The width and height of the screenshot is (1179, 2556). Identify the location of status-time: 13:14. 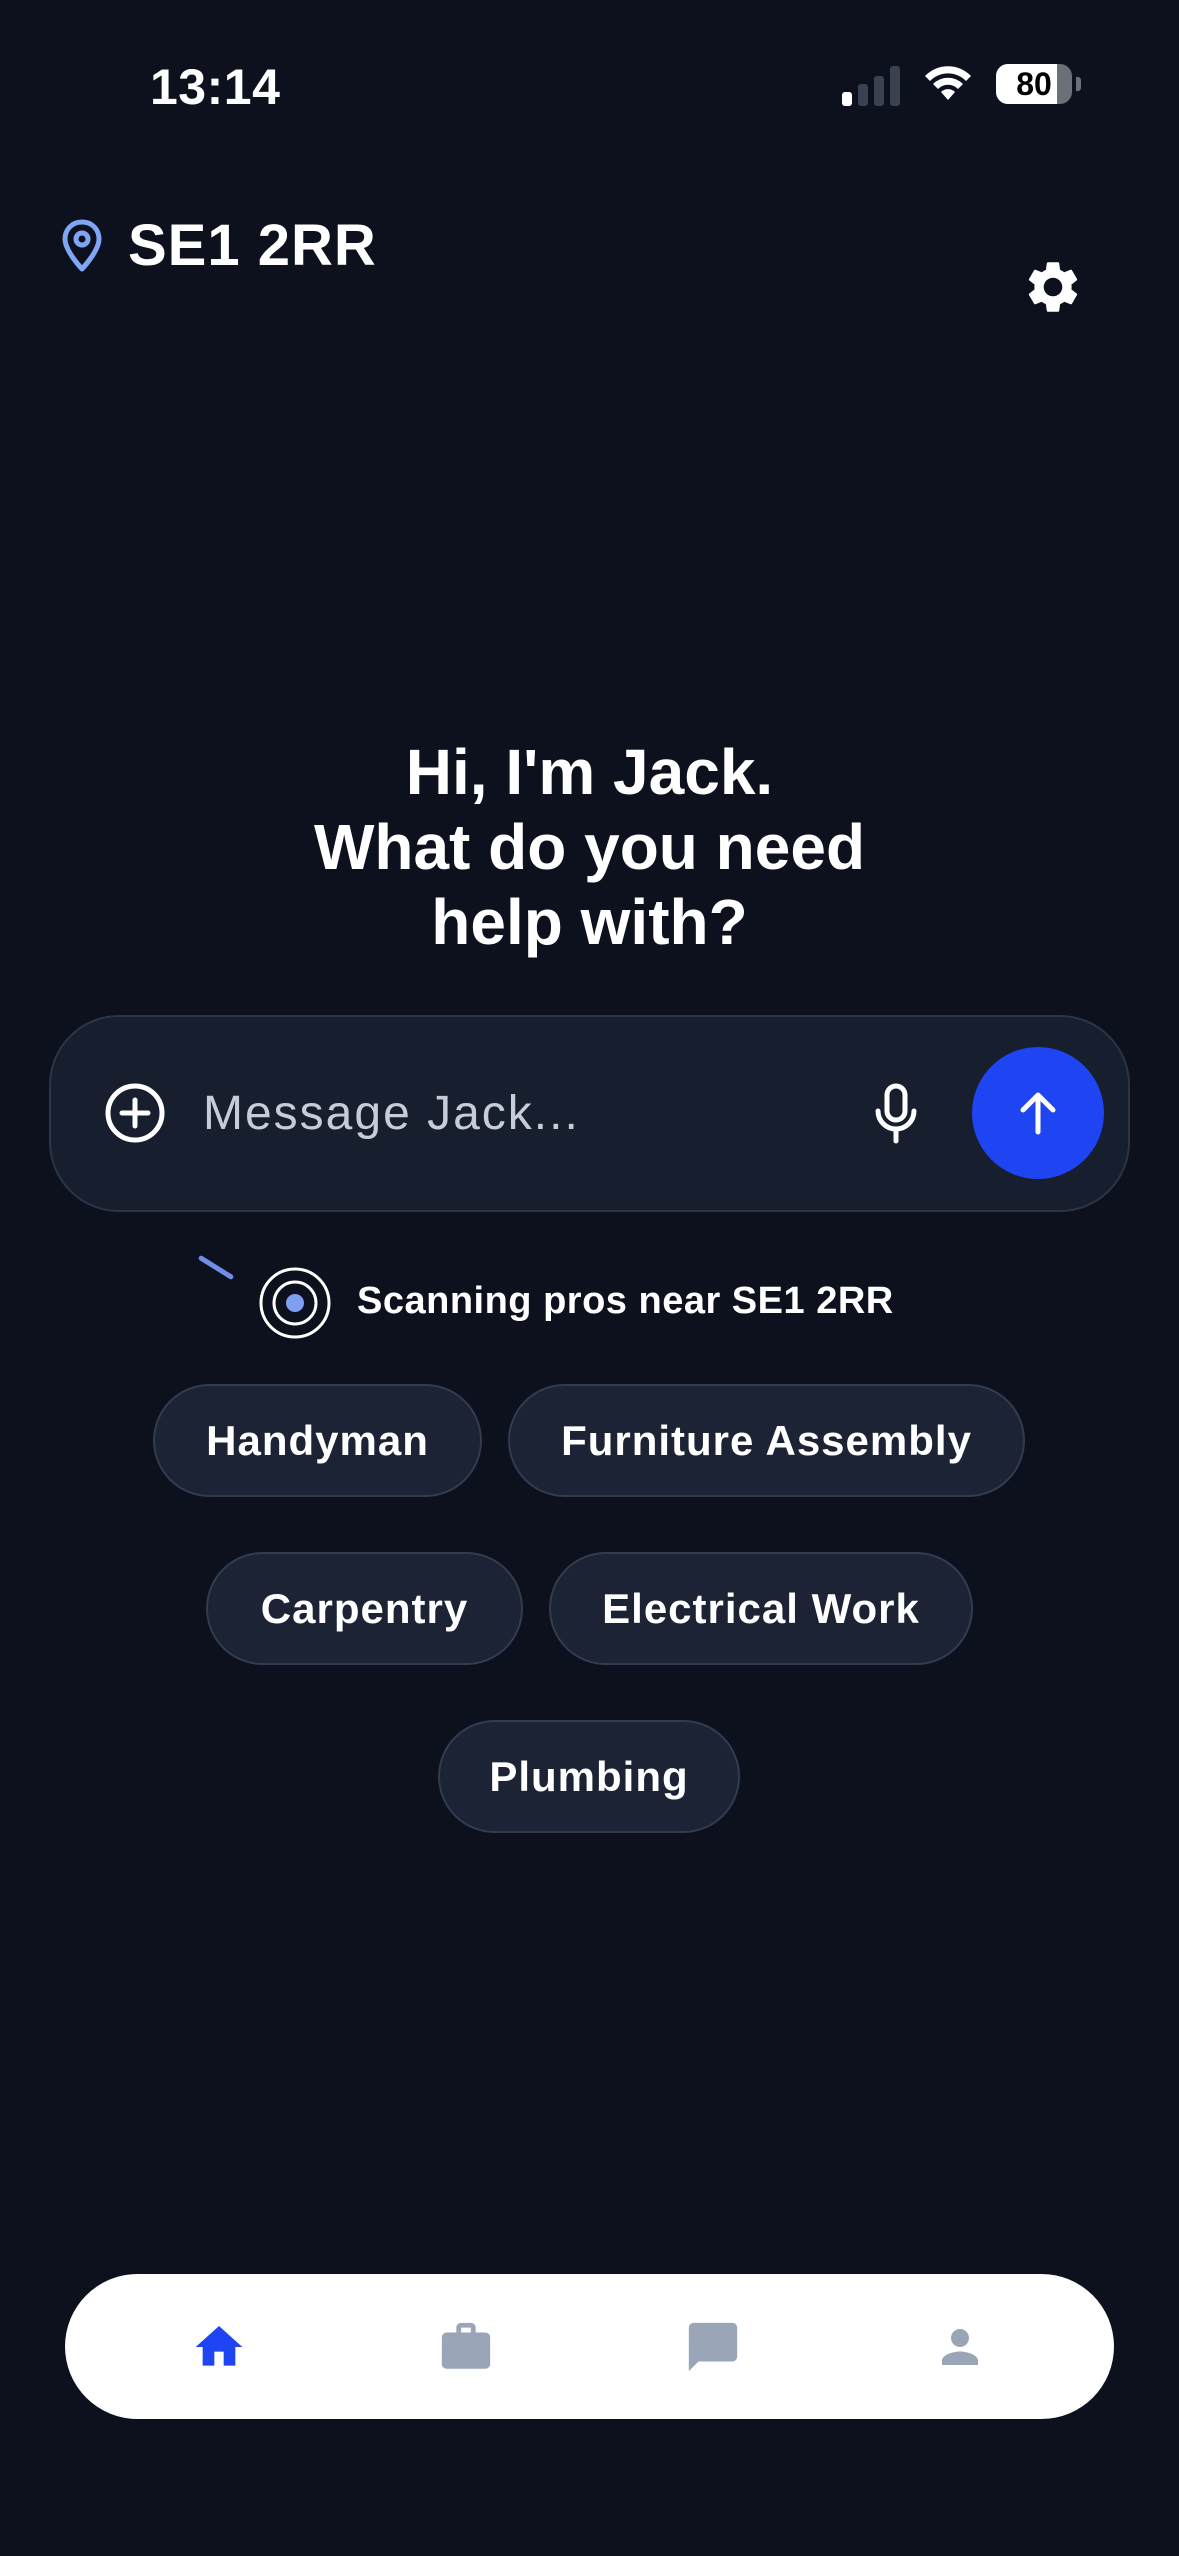
(215, 87).